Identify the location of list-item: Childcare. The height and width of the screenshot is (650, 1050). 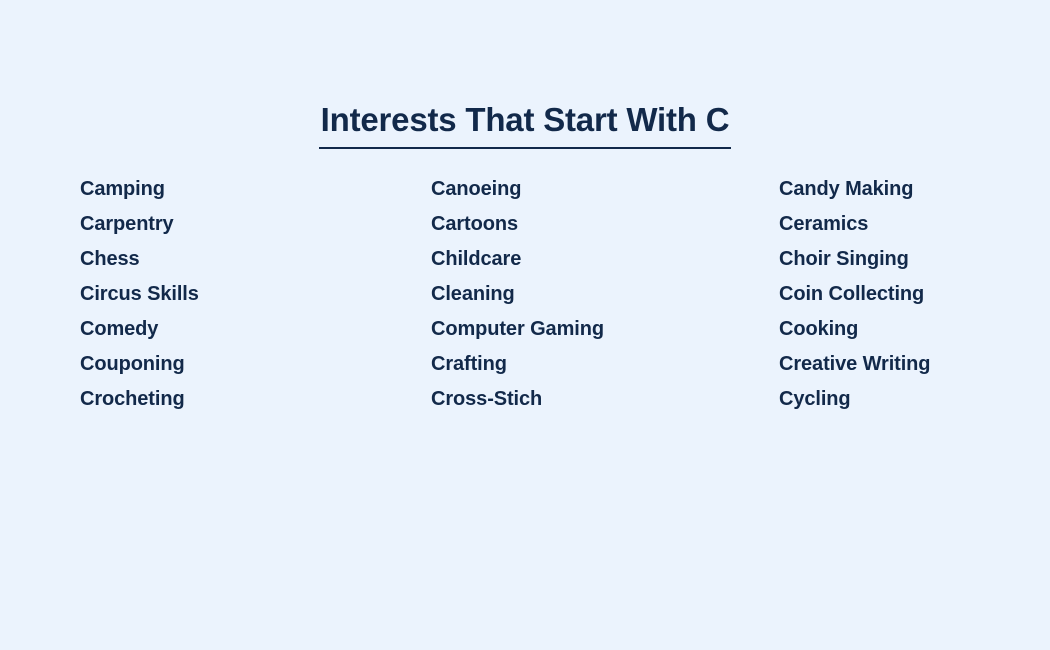
(476, 259).